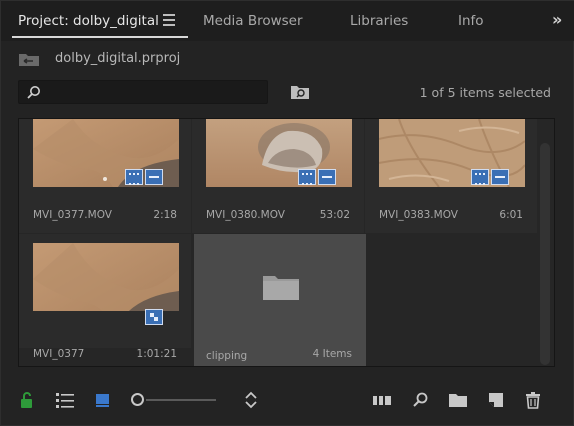 The height and width of the screenshot is (426, 574). I want to click on clip-name: MVI_0380.MOV, so click(245, 215).